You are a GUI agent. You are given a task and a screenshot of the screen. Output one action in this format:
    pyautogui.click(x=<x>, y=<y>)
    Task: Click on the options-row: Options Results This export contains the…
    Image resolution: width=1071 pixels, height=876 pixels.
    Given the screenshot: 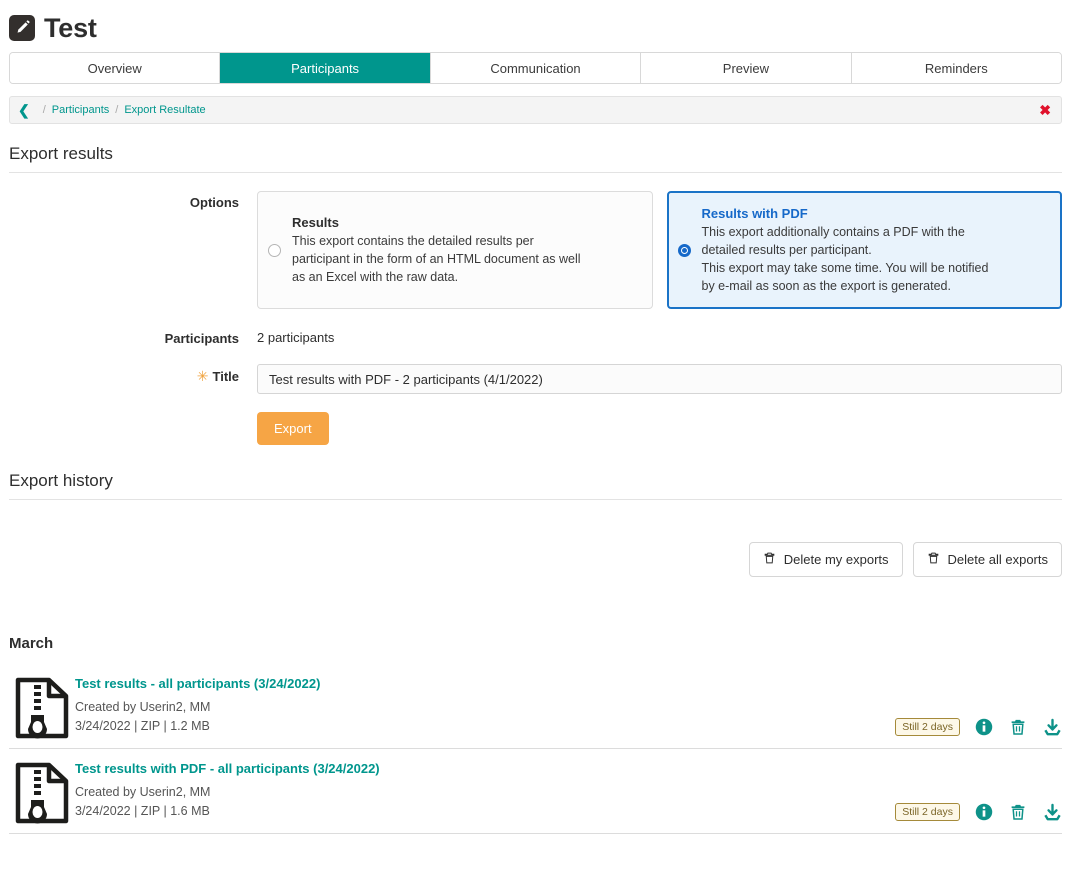 What is the action you would take?
    pyautogui.click(x=535, y=250)
    